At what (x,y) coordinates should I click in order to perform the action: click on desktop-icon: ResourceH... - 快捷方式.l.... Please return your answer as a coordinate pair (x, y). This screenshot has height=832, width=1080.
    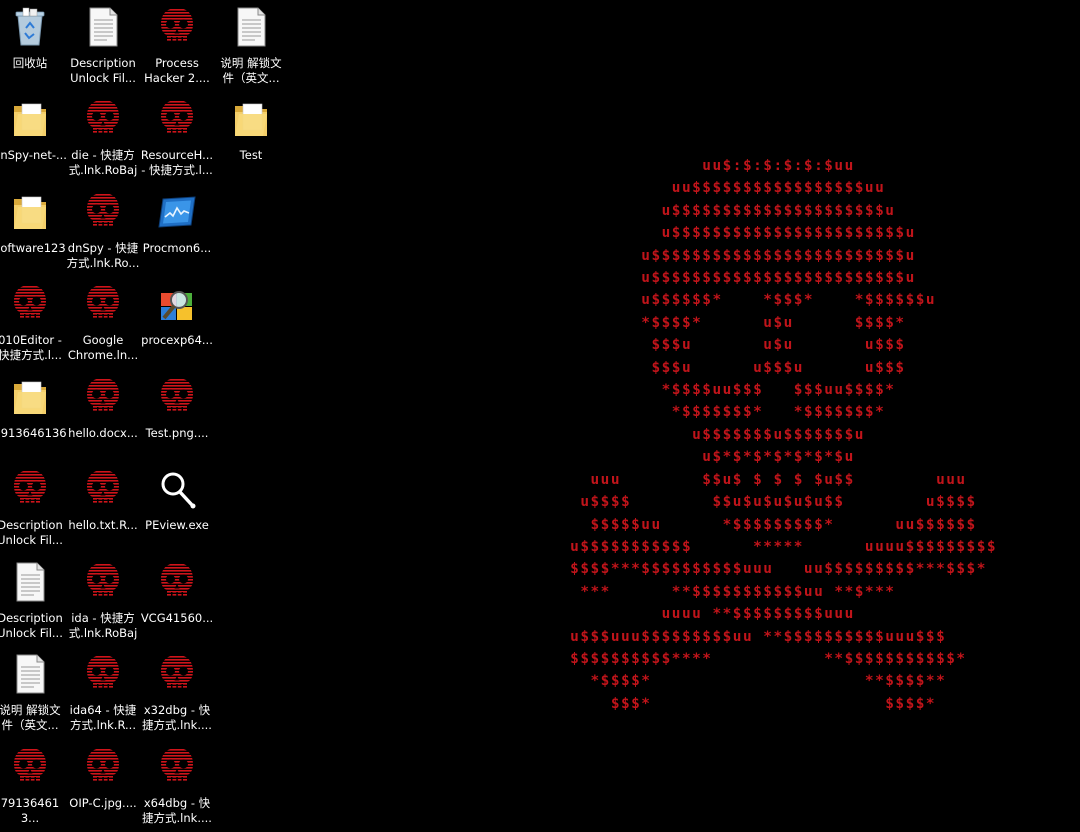
    Looking at the image, I should click on (177, 139).